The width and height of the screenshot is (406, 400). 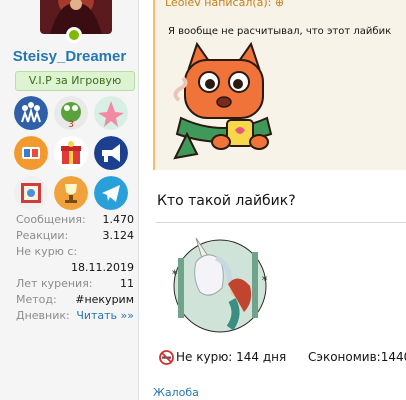 What do you see at coordinates (231, 357) in the screenshot?
I see `quit-days-label: Не курю: 144 дня` at bounding box center [231, 357].